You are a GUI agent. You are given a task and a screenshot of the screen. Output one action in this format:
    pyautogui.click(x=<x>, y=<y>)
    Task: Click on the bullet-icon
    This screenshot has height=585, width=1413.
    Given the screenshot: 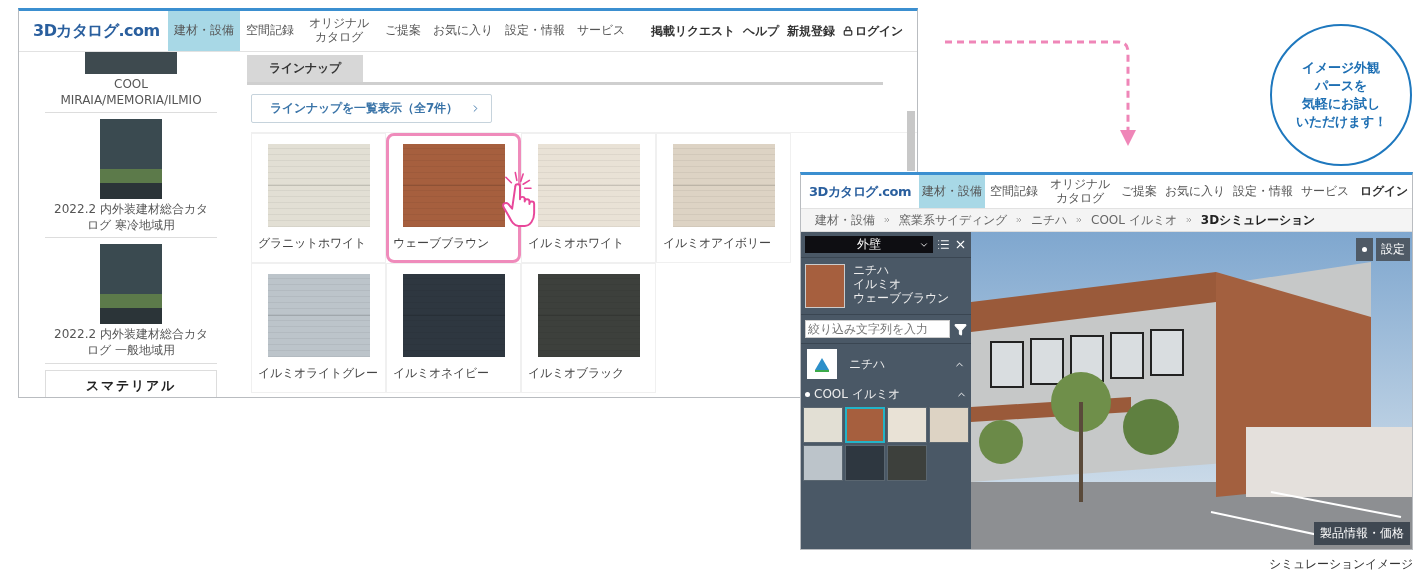 What is the action you would take?
    pyautogui.click(x=807, y=394)
    